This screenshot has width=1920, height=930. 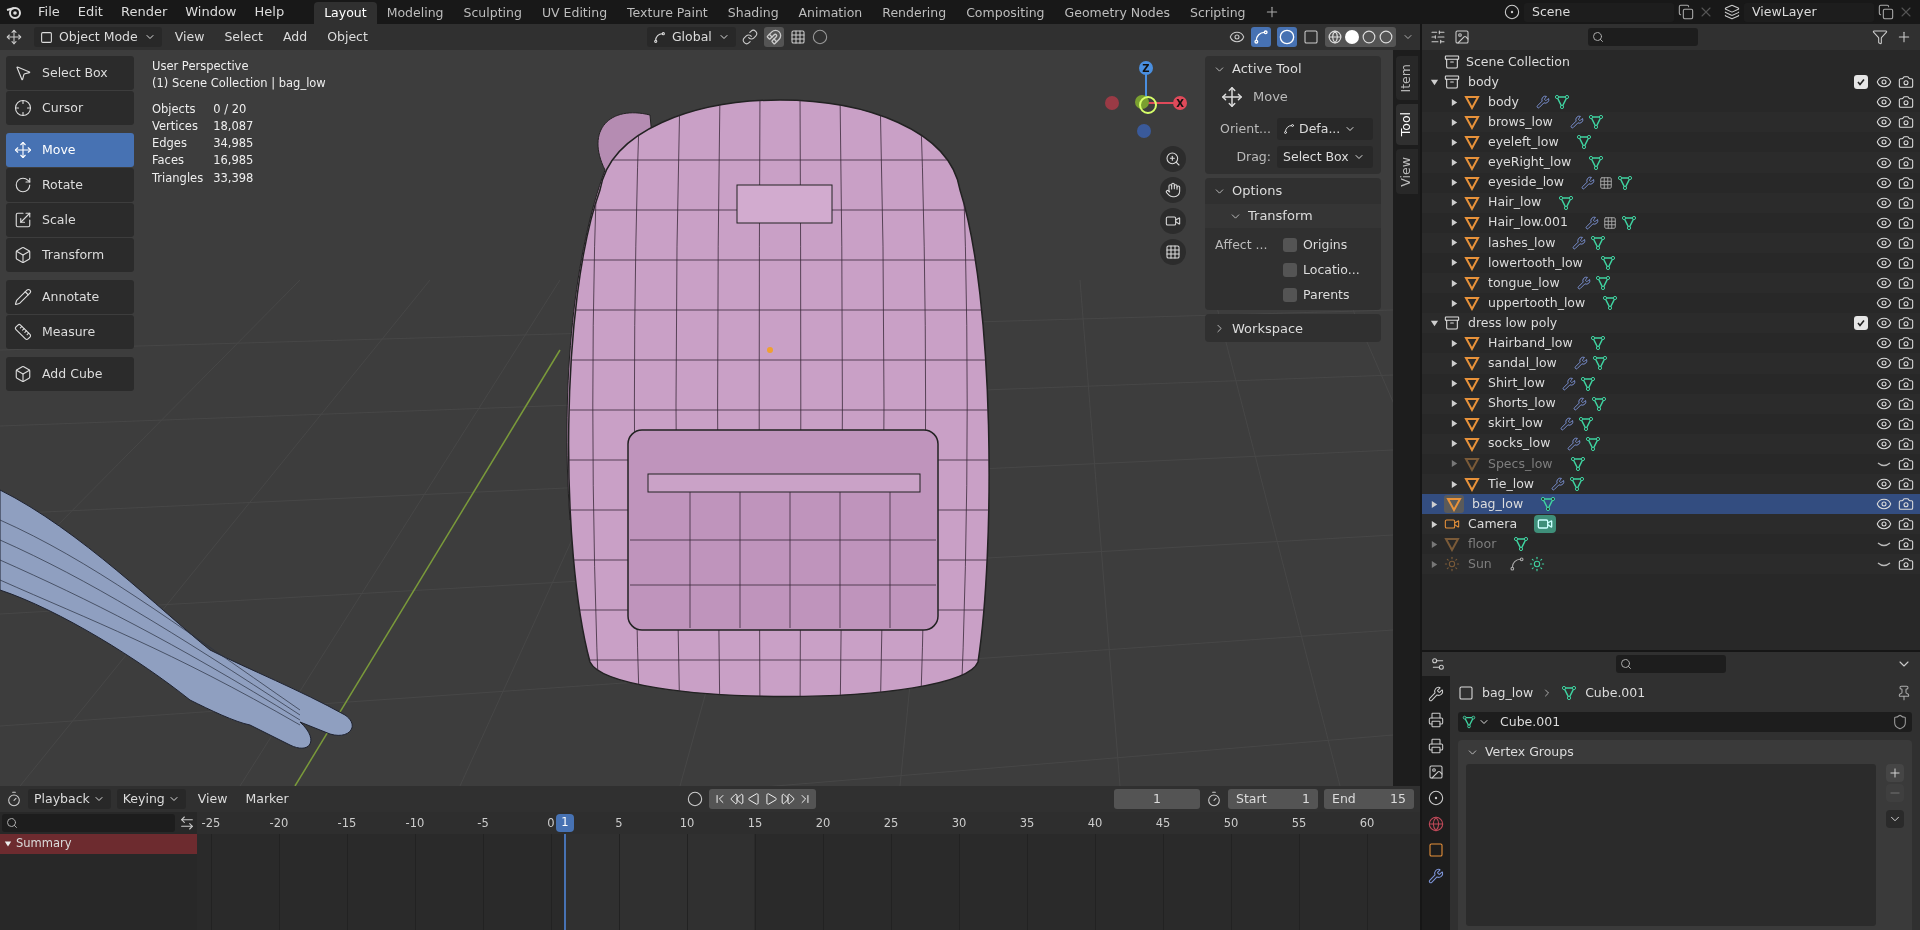 What do you see at coordinates (70, 73) in the screenshot?
I see `tool-button: Select Box` at bounding box center [70, 73].